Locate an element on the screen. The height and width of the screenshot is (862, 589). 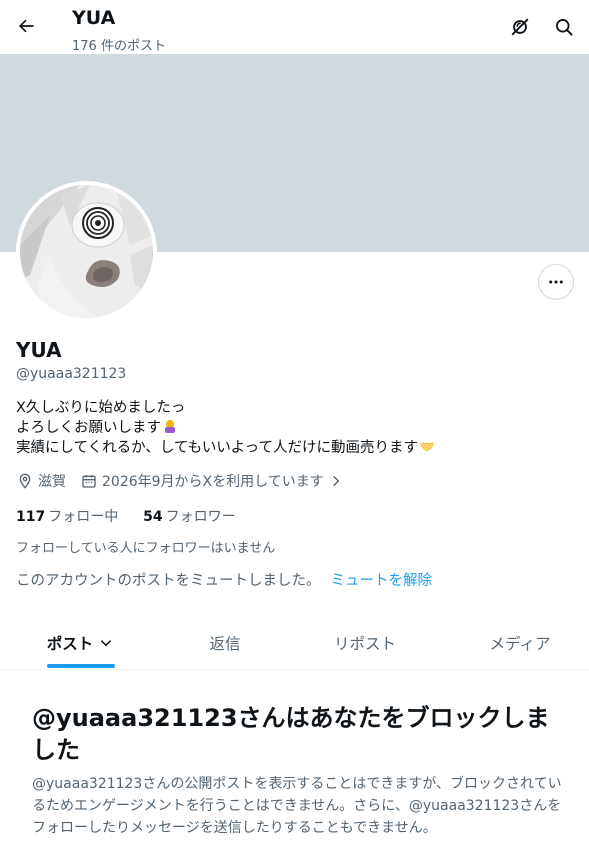
profile-location: 滋賀 is located at coordinates (52, 482).